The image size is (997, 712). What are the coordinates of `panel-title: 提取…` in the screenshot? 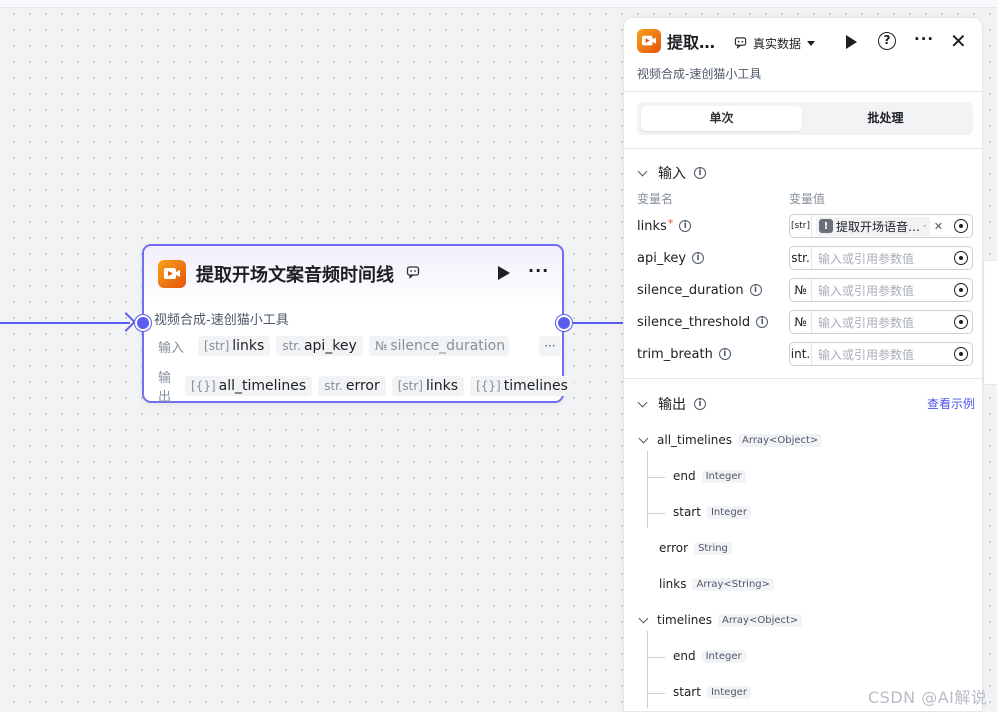 It's located at (691, 42).